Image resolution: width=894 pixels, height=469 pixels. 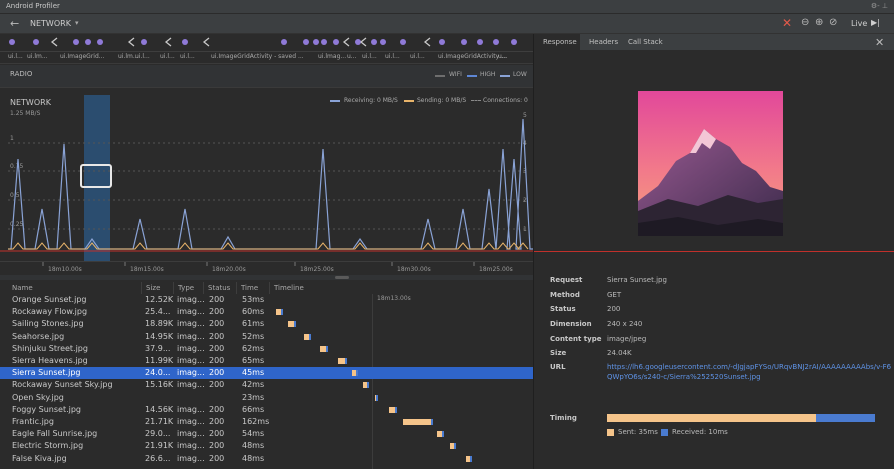 I want to click on stop-icon: ✕, so click(x=787, y=23).